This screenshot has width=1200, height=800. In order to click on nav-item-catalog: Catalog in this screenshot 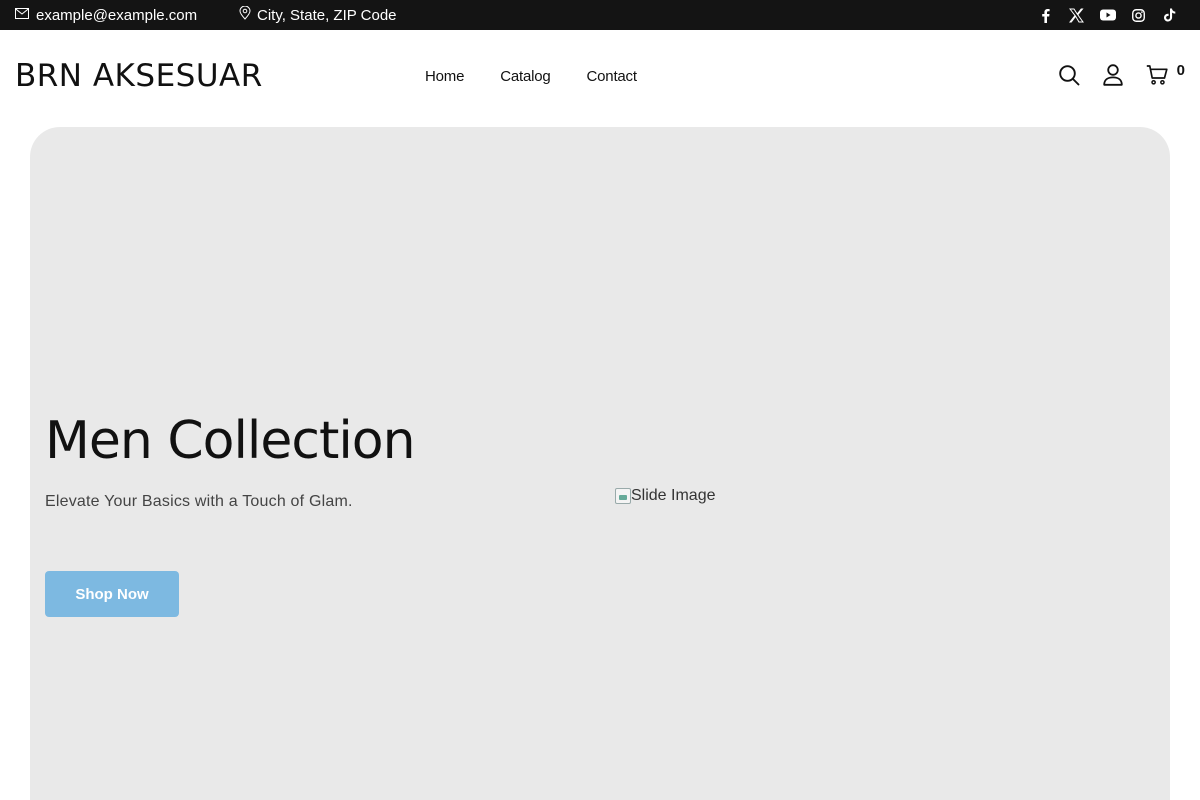, I will do `click(525, 76)`.